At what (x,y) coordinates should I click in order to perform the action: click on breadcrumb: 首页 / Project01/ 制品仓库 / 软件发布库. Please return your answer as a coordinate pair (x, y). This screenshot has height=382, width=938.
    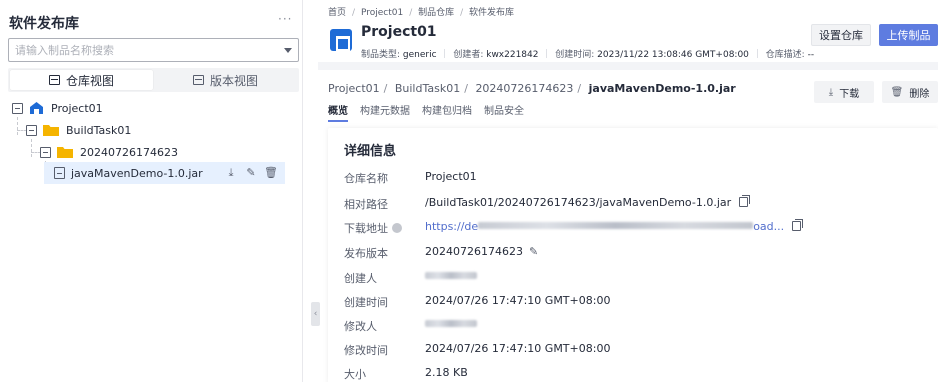
    Looking at the image, I should click on (421, 13).